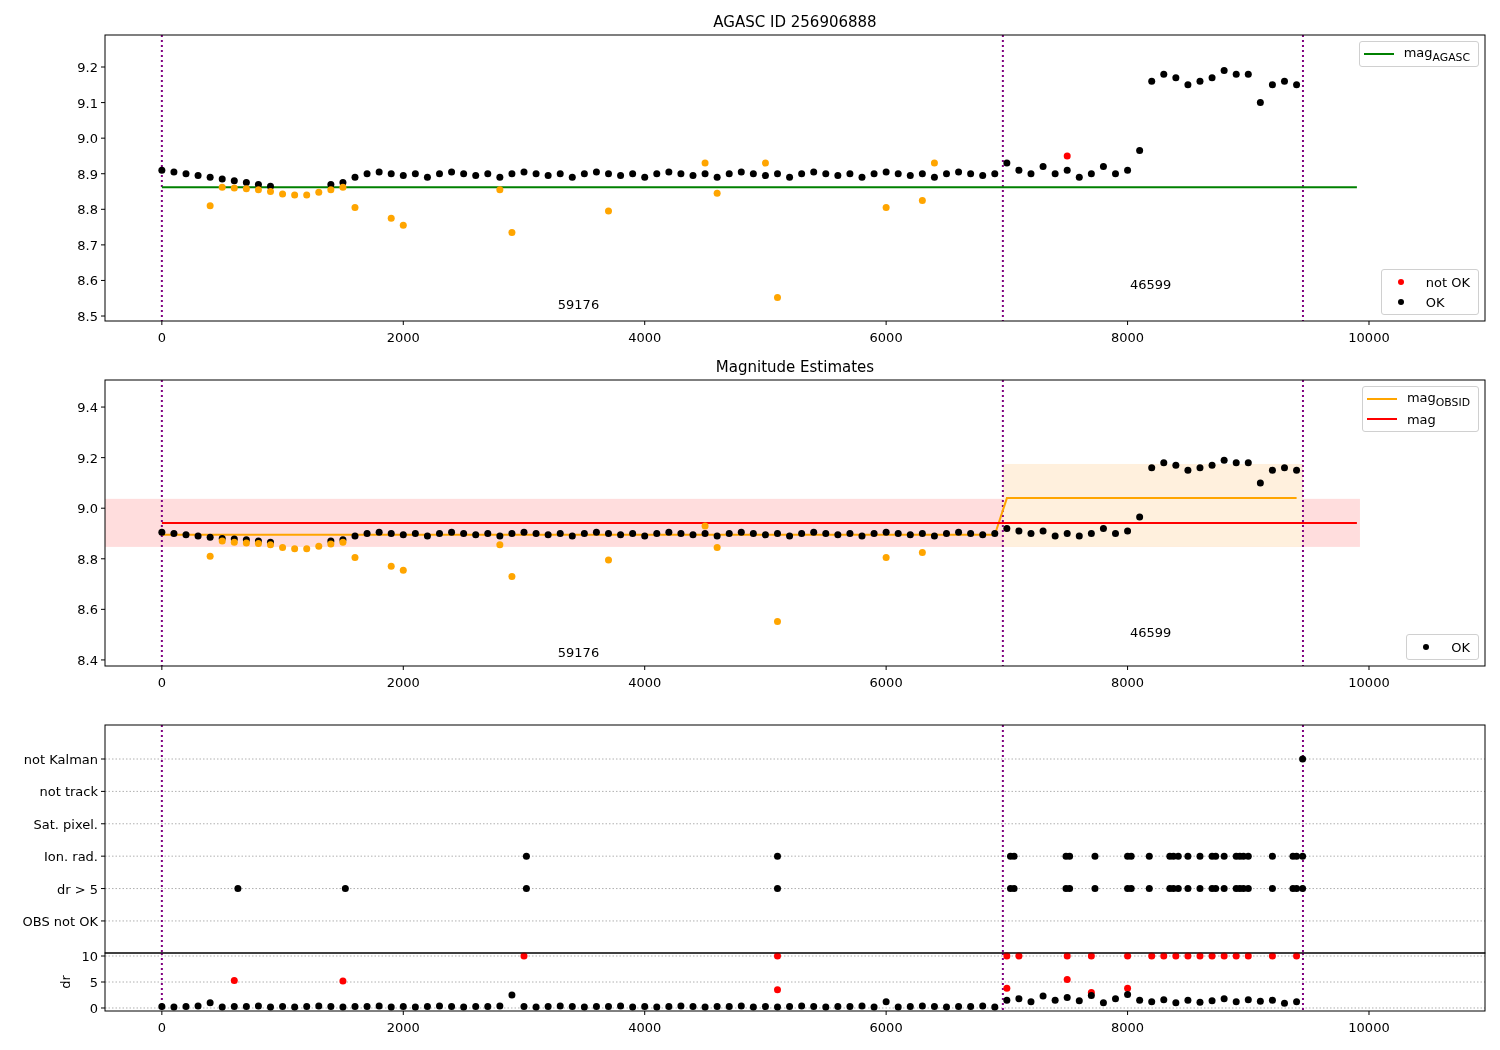  Describe the element at coordinates (65, 824) in the screenshot. I see `axis-tick-label: Sat. pixel.` at that location.